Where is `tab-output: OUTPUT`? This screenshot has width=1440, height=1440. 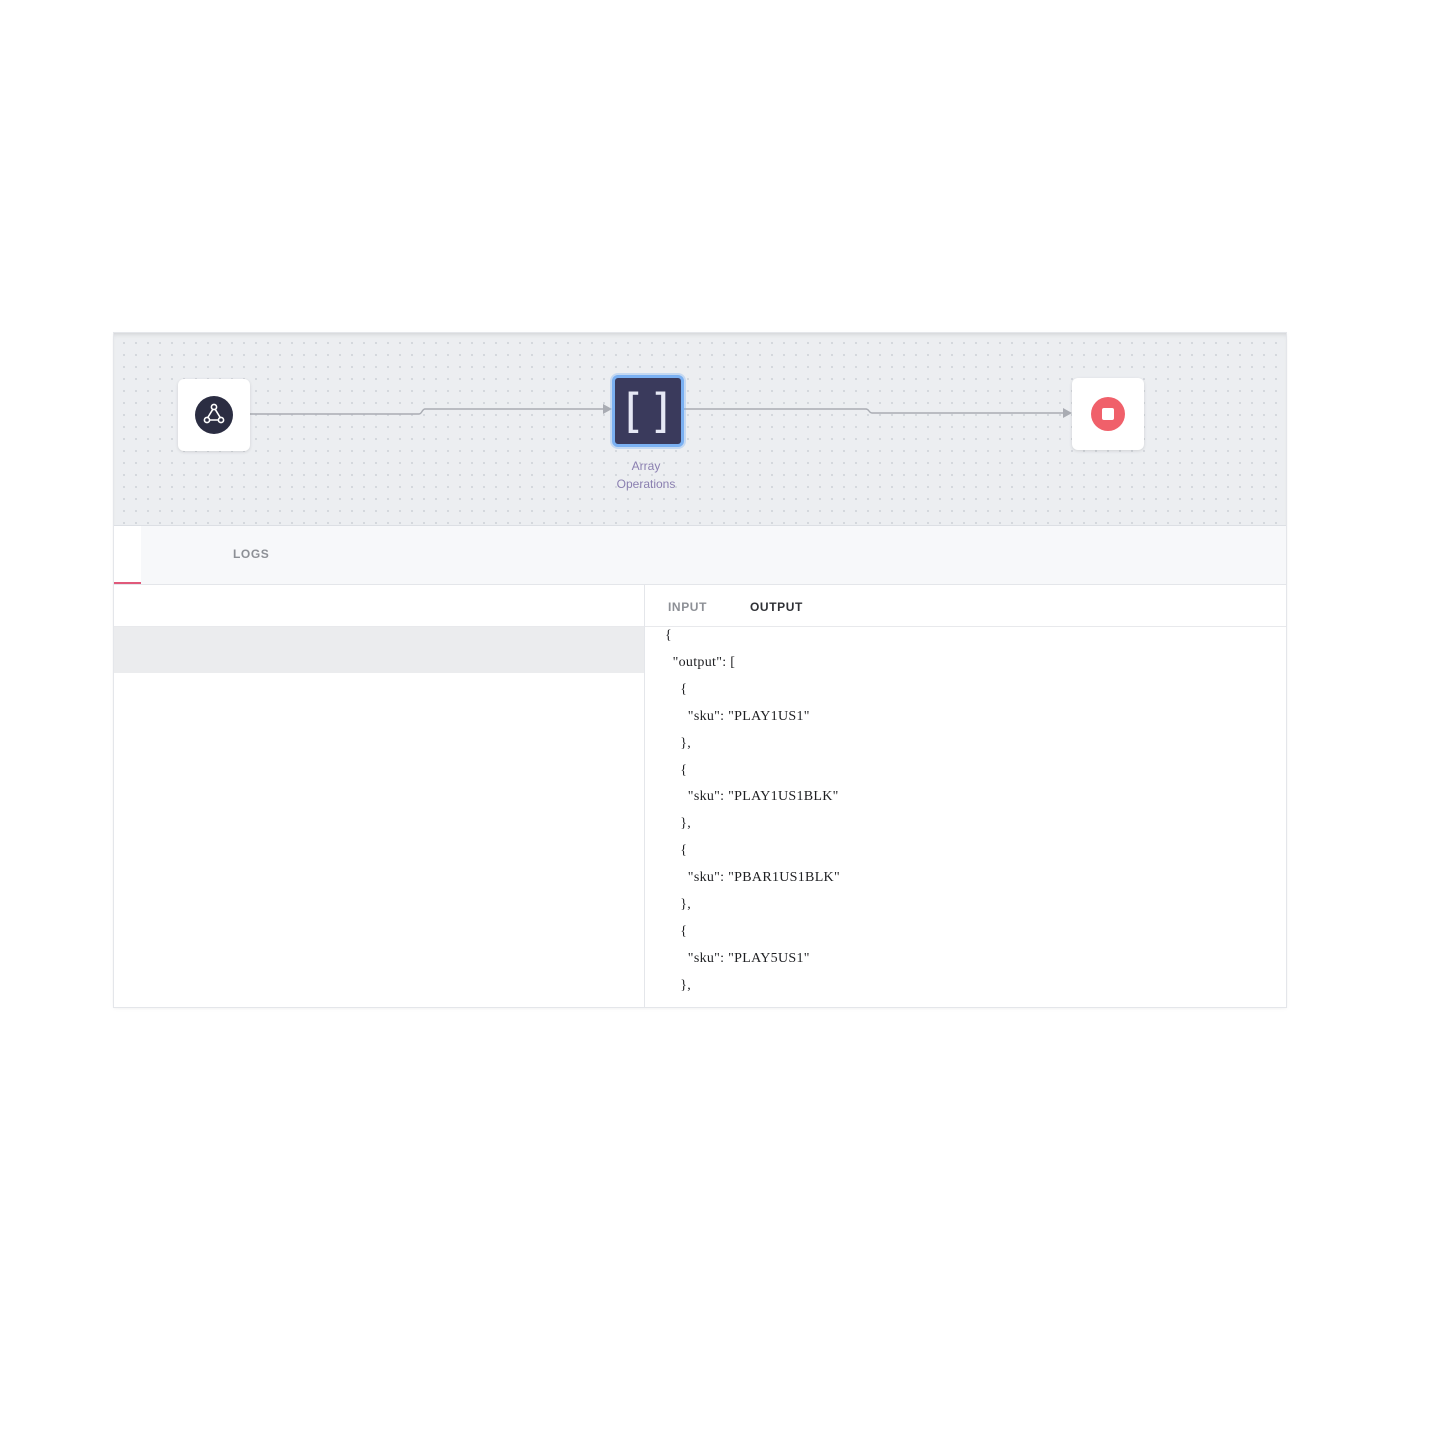
tab-output: OUTPUT is located at coordinates (776, 607).